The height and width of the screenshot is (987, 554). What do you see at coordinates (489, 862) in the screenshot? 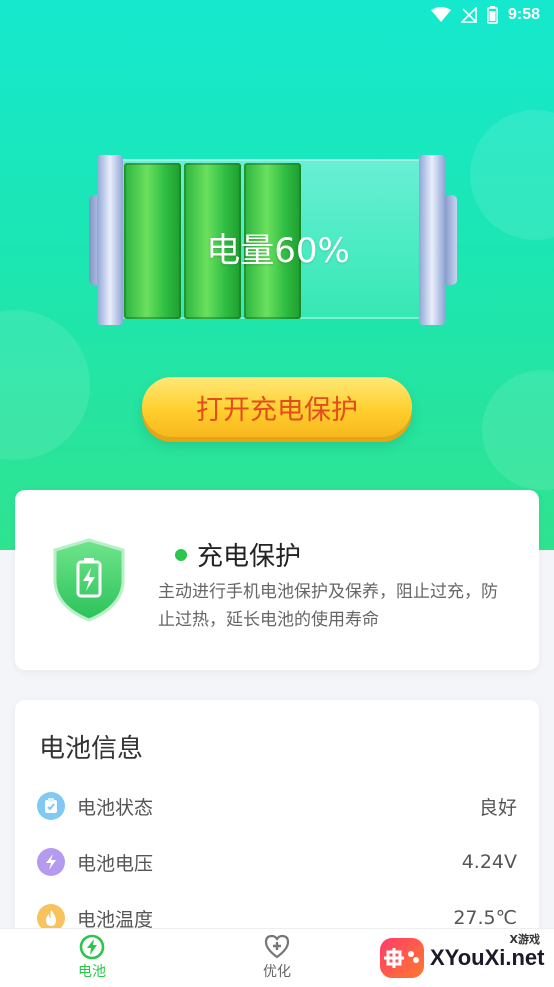
I see `info-value: 4.24V` at bounding box center [489, 862].